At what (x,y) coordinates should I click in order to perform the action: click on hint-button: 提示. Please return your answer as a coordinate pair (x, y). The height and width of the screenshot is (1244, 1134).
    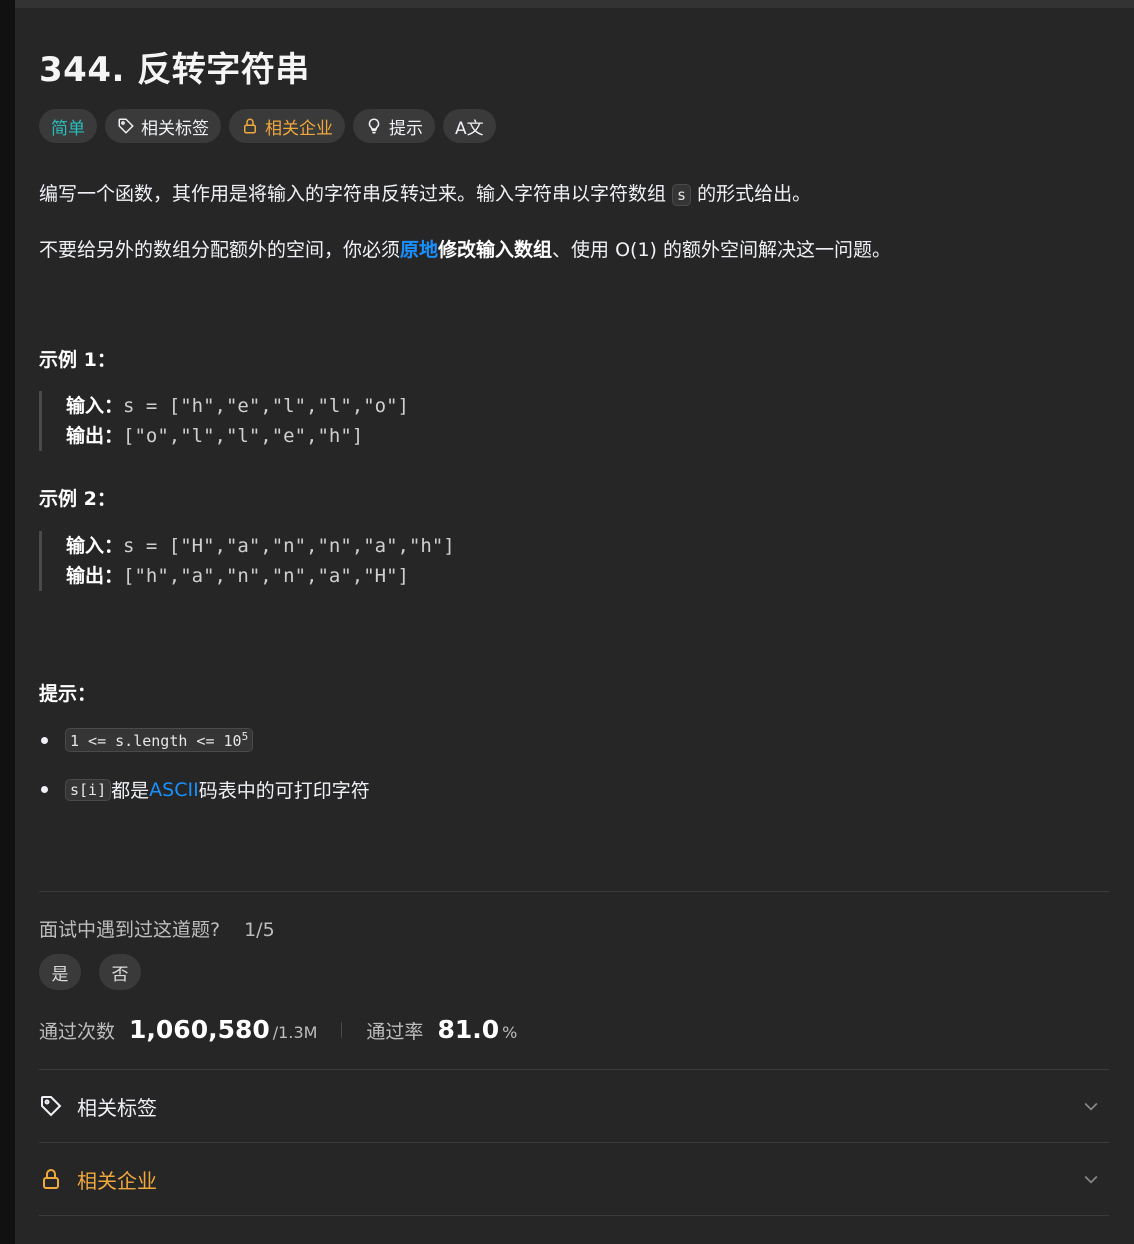
    Looking at the image, I should click on (394, 126).